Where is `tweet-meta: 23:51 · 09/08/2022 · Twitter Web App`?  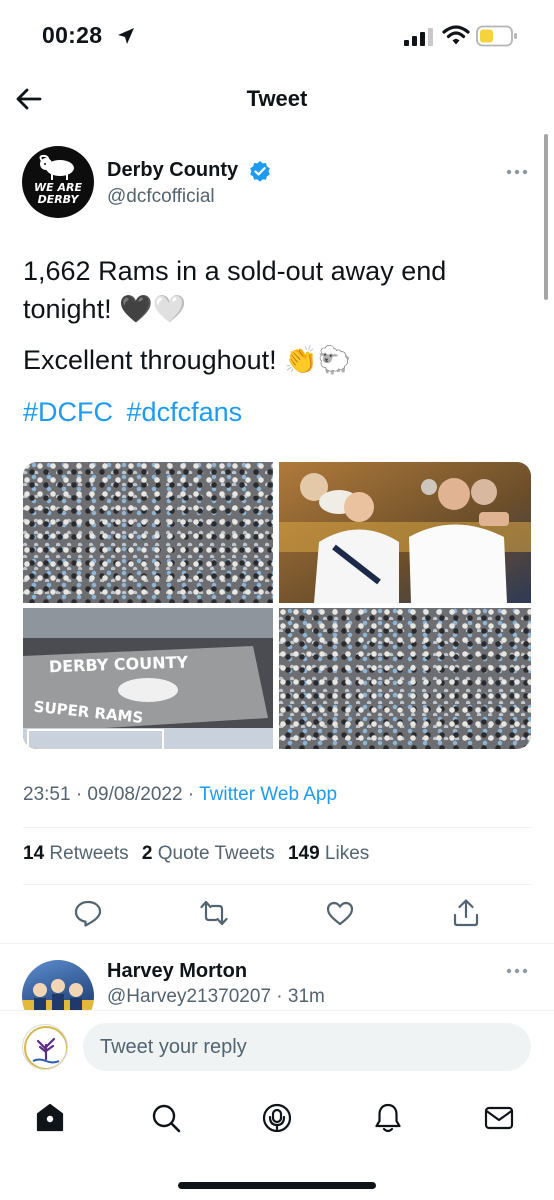 tweet-meta: 23:51 · 09/08/2022 · Twitter Web App is located at coordinates (180, 795).